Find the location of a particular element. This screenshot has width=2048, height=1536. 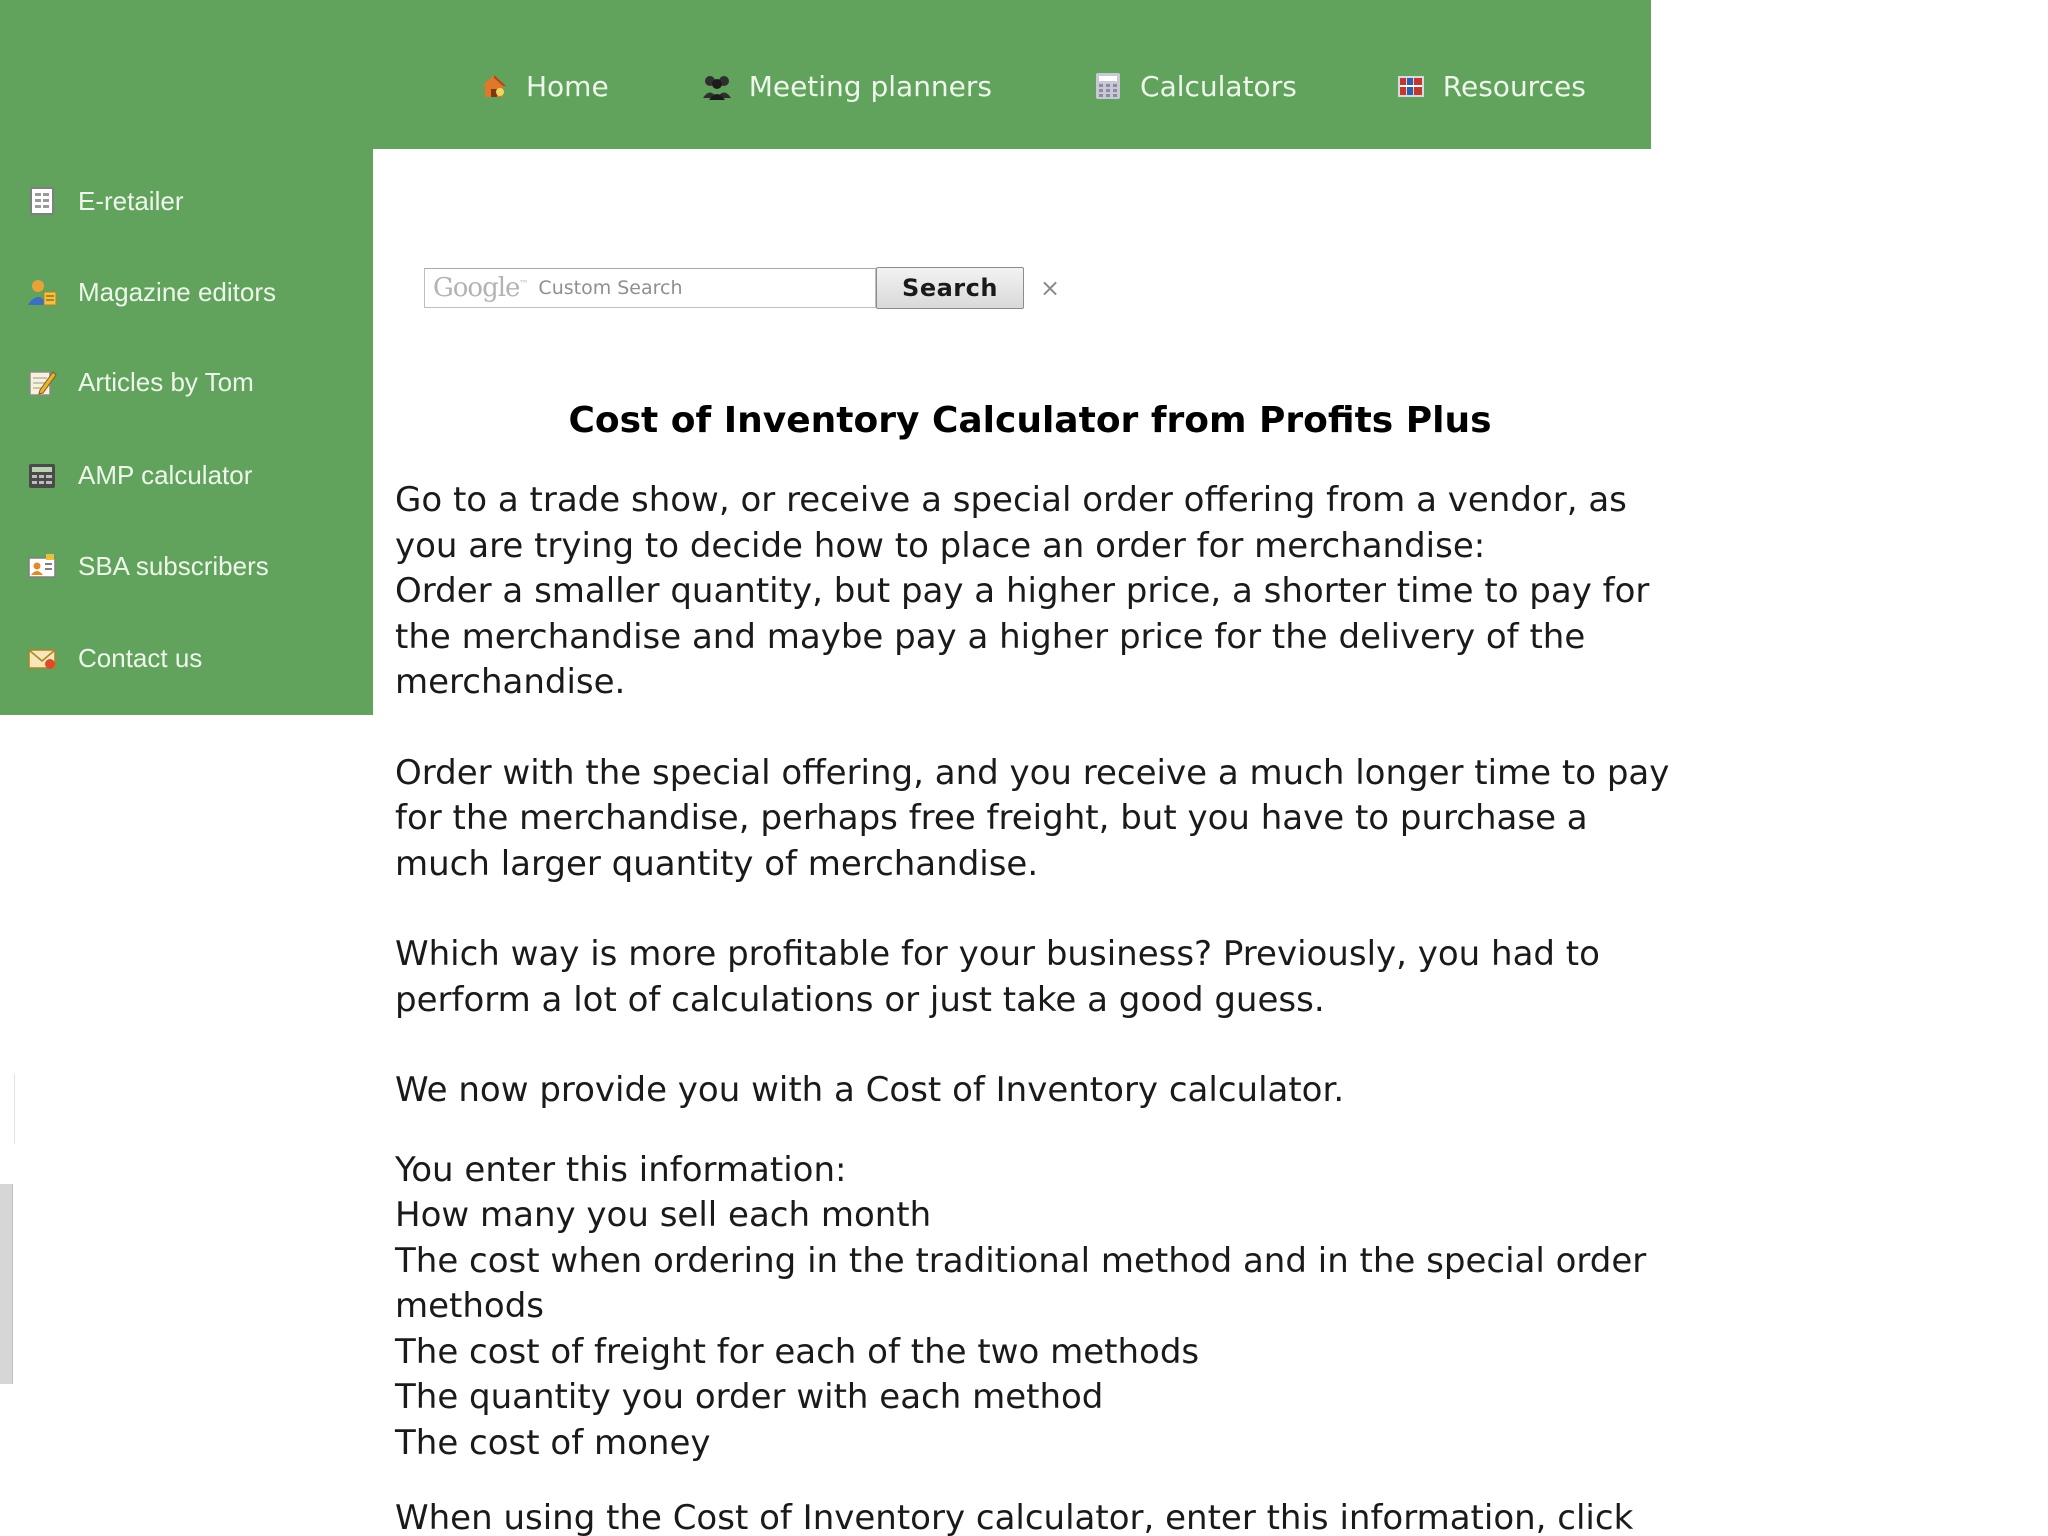

sidebar-item-e-retailer: E-retailer is located at coordinates (104, 201).